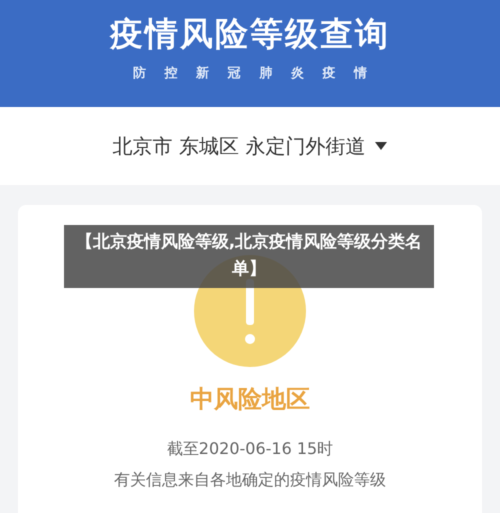 The image size is (500, 513). What do you see at coordinates (250, 399) in the screenshot?
I see `risk-level: 中风险地区` at bounding box center [250, 399].